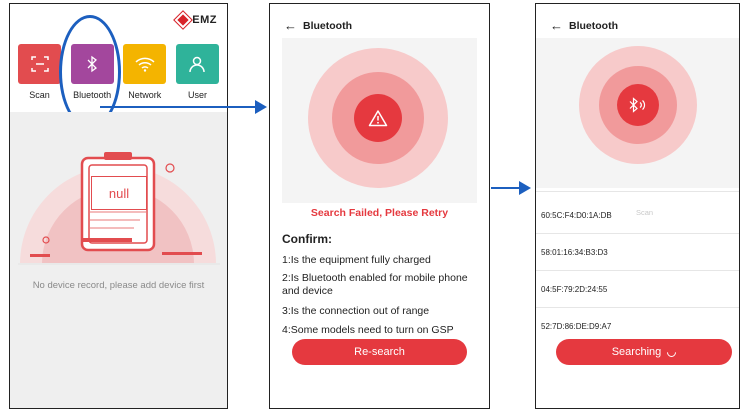 This screenshot has height=409, width=741. Describe the element at coordinates (183, 20) in the screenshot. I see `emz-diamond-icon` at that location.